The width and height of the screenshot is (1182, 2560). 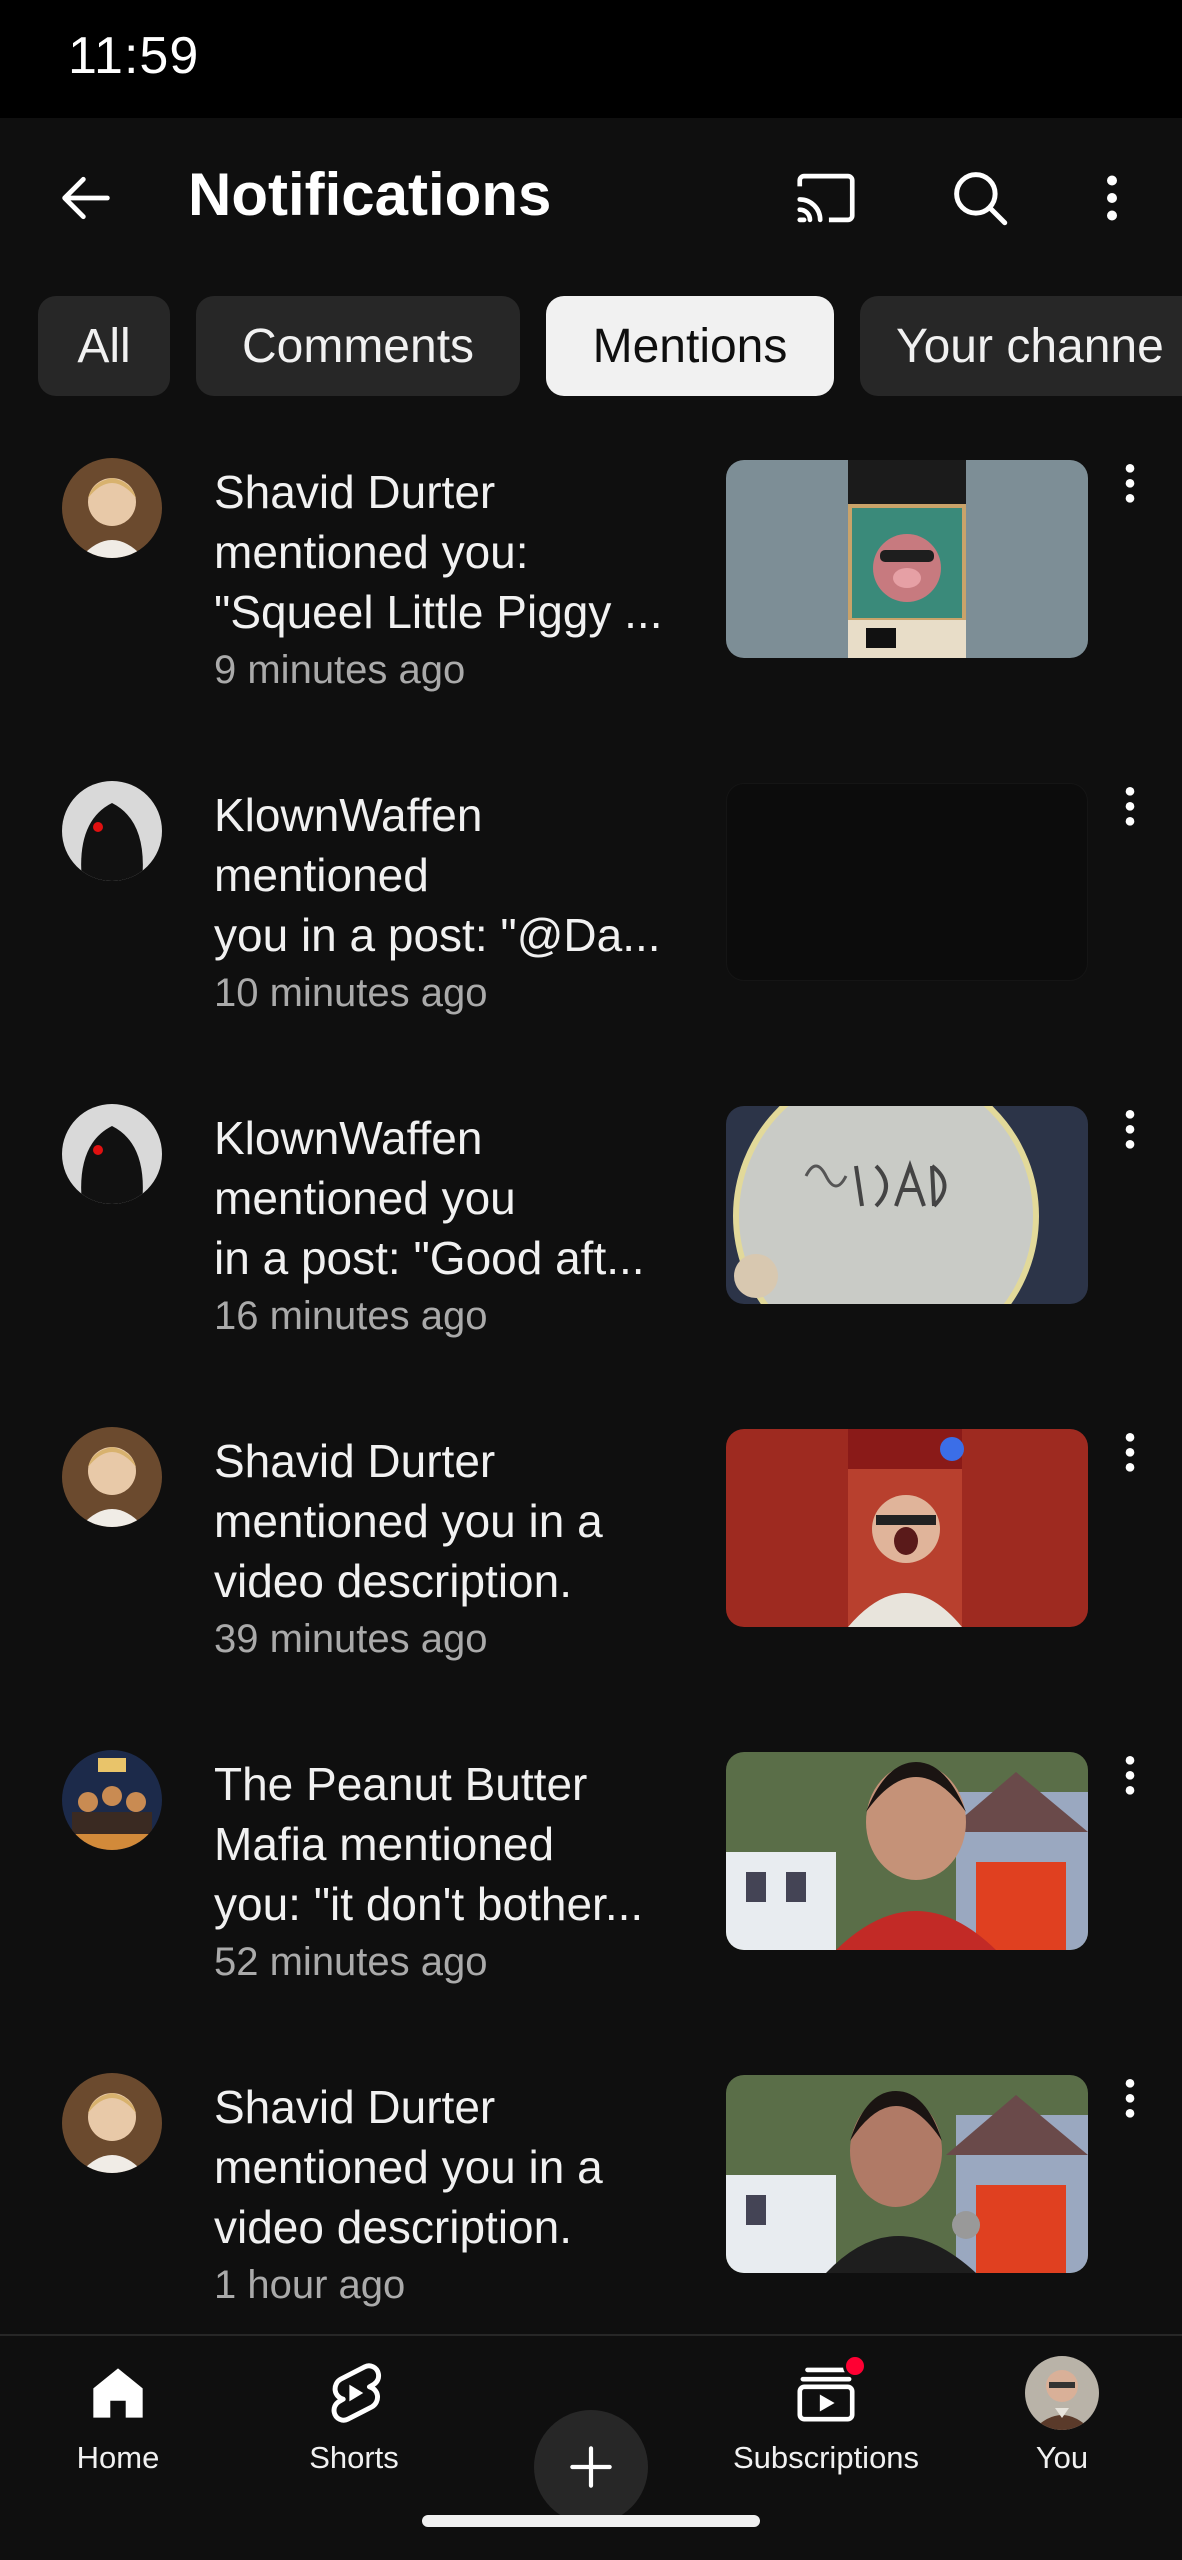 I want to click on more-options-button, so click(x=1112, y=198).